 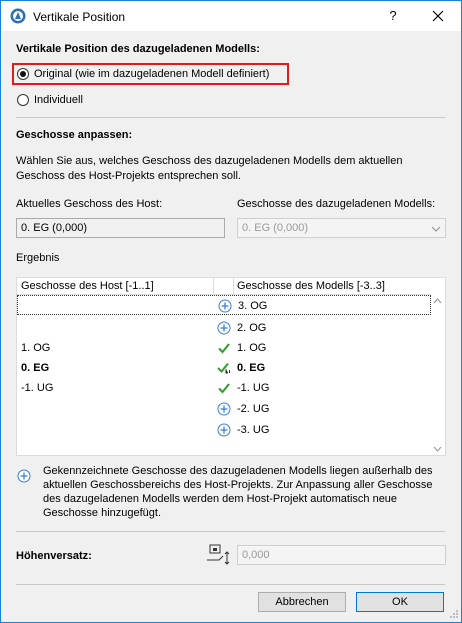 What do you see at coordinates (400, 602) in the screenshot?
I see `ok-button: OK` at bounding box center [400, 602].